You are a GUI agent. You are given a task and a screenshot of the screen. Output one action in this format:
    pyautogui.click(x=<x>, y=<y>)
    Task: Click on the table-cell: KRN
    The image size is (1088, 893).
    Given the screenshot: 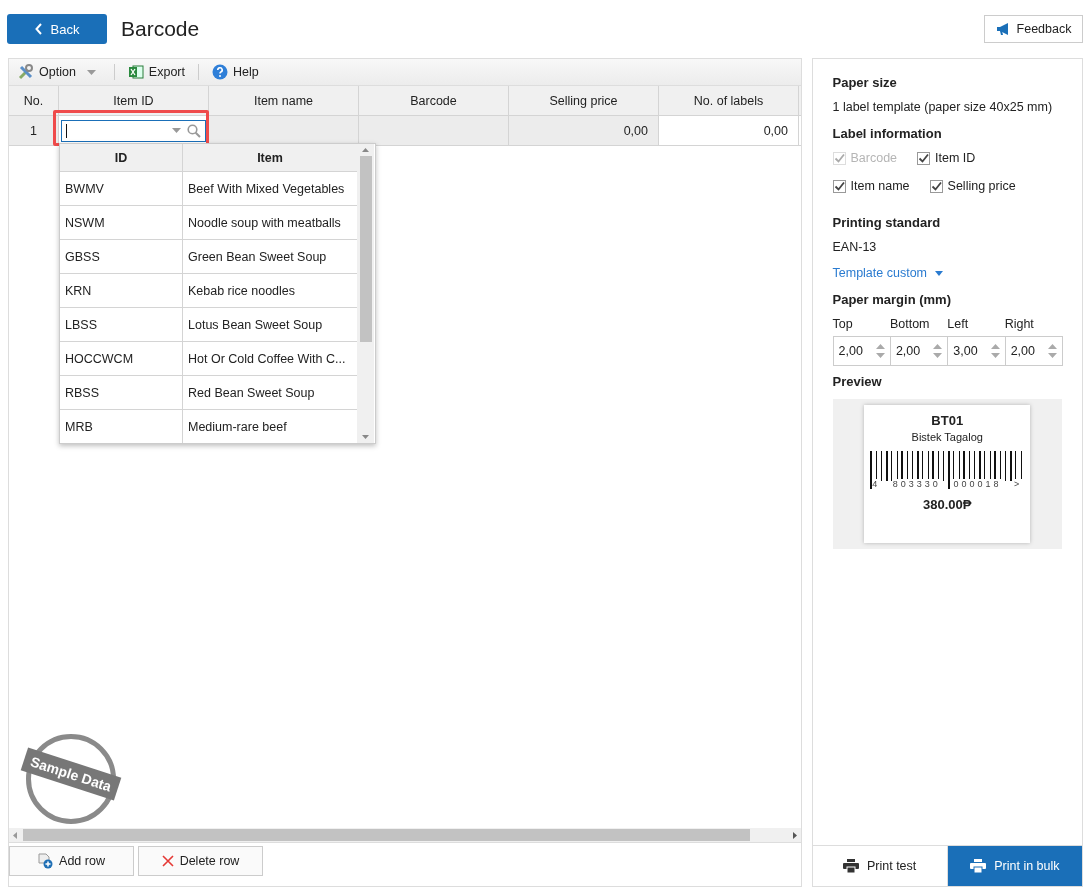 What is the action you would take?
    pyautogui.click(x=121, y=290)
    